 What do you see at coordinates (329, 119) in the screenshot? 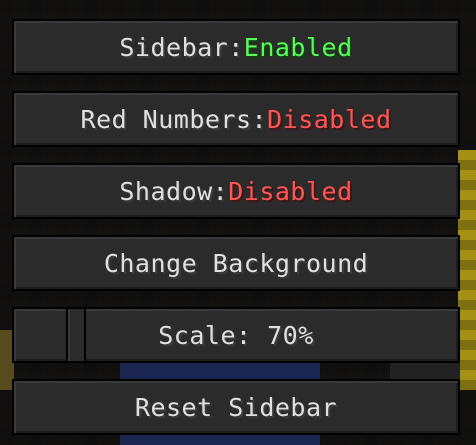
I see `red-numbers-toggle-value: Disabled` at bounding box center [329, 119].